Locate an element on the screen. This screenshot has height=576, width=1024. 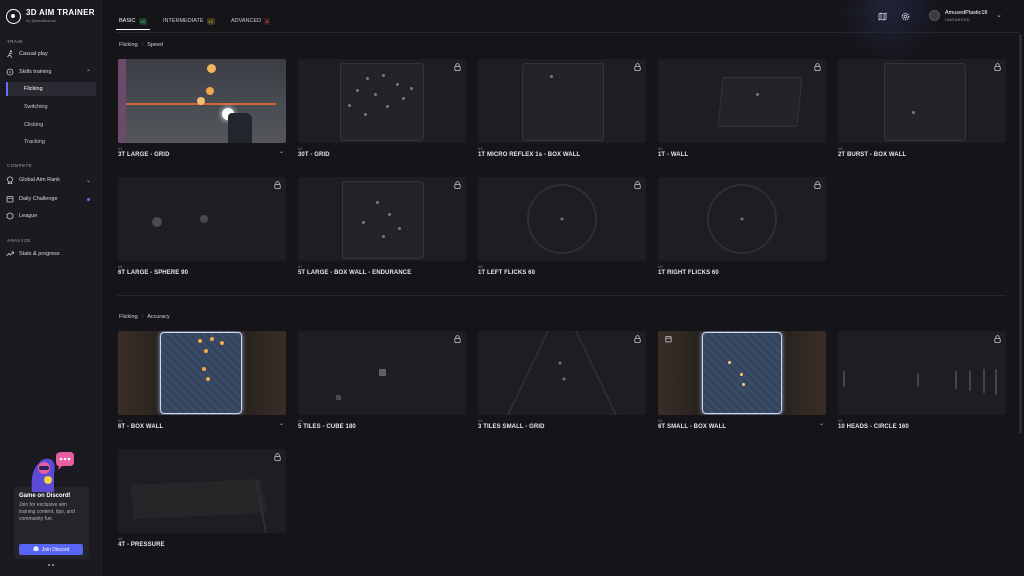
sidebar-item-tracking: Tracking is located at coordinates (51, 142).